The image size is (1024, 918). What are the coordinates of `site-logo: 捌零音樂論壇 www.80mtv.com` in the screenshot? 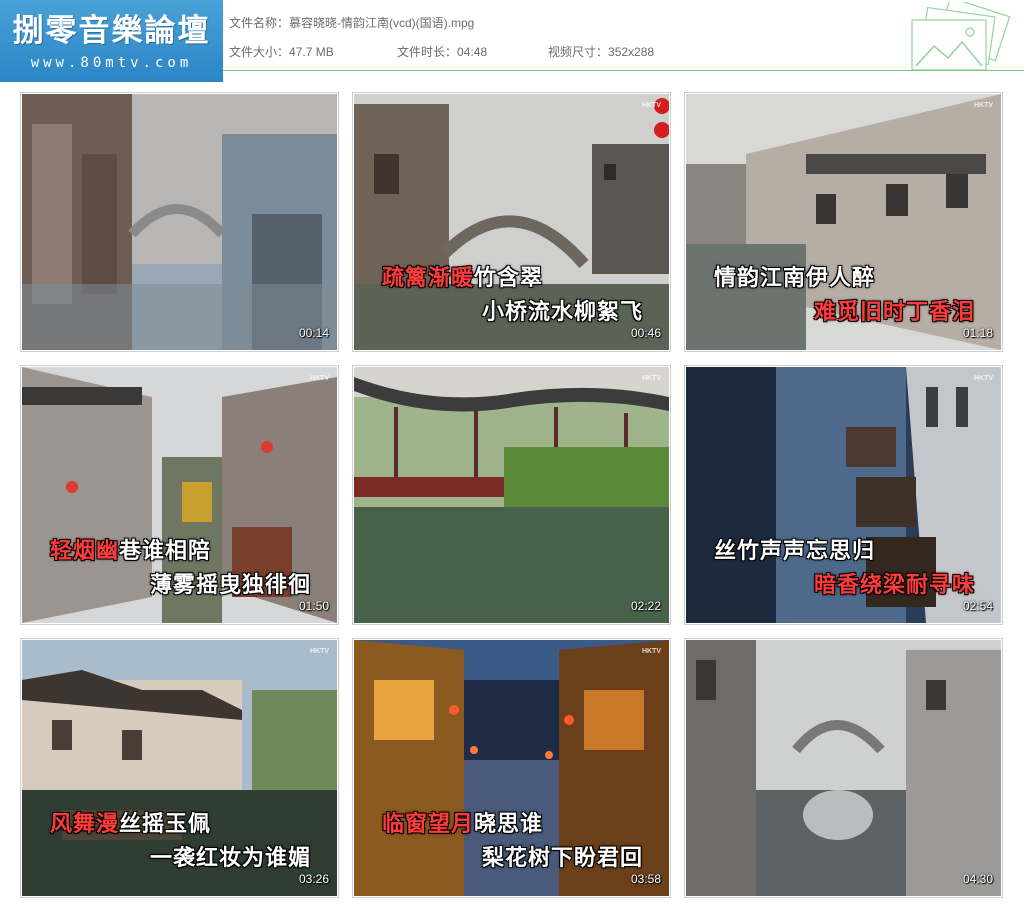 It's located at (111, 41).